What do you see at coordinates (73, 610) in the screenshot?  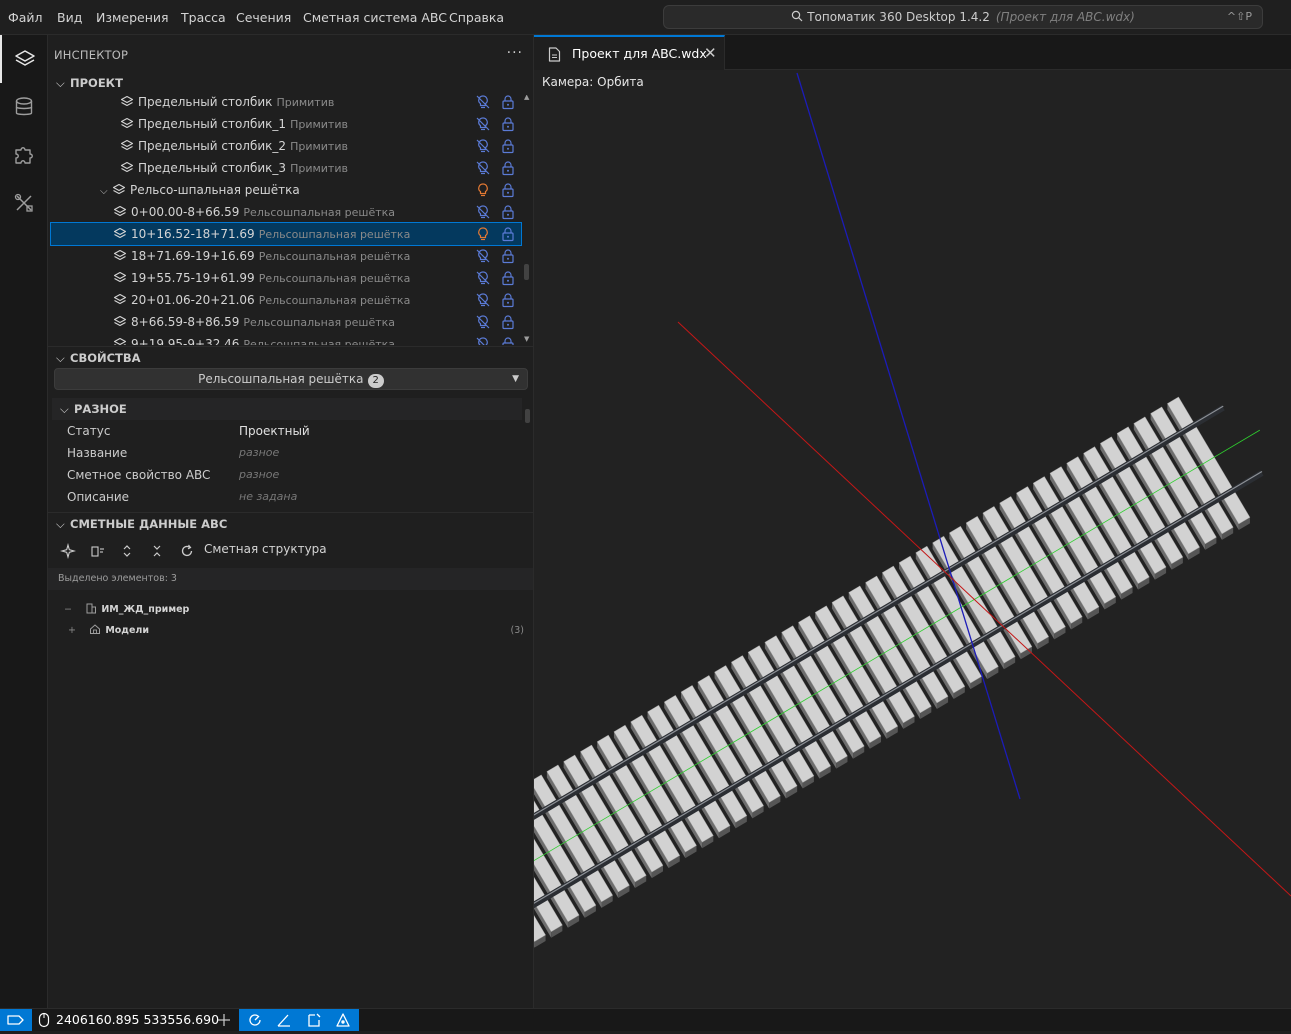 I see `collapse-icon: −` at bounding box center [73, 610].